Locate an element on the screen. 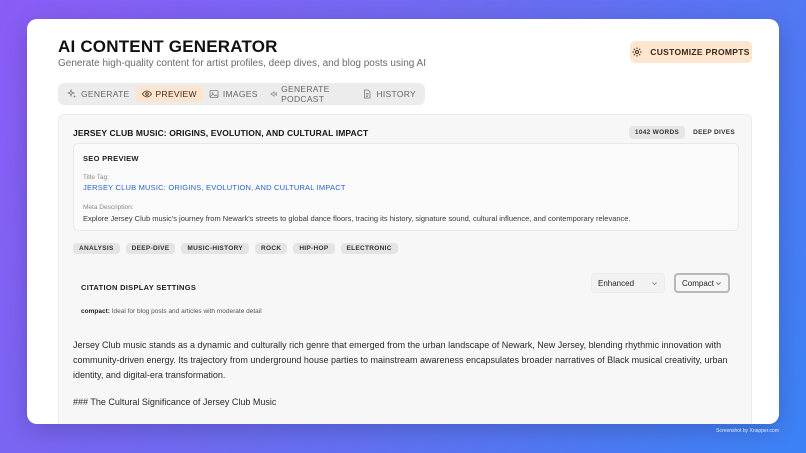 The width and height of the screenshot is (806, 453). watermark: Screenshot by Xnapper.com is located at coordinates (747, 431).